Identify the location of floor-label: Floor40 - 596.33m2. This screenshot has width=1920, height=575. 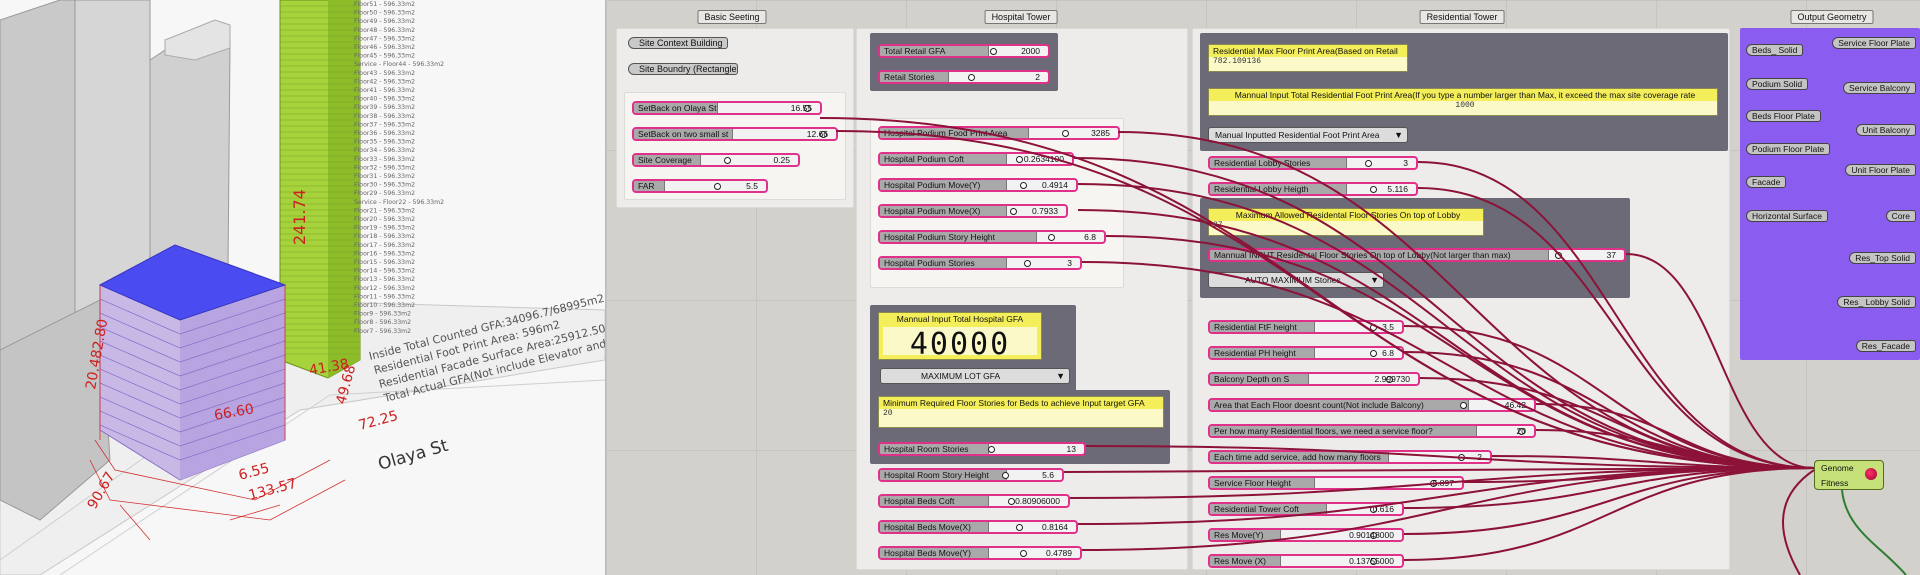
(384, 99).